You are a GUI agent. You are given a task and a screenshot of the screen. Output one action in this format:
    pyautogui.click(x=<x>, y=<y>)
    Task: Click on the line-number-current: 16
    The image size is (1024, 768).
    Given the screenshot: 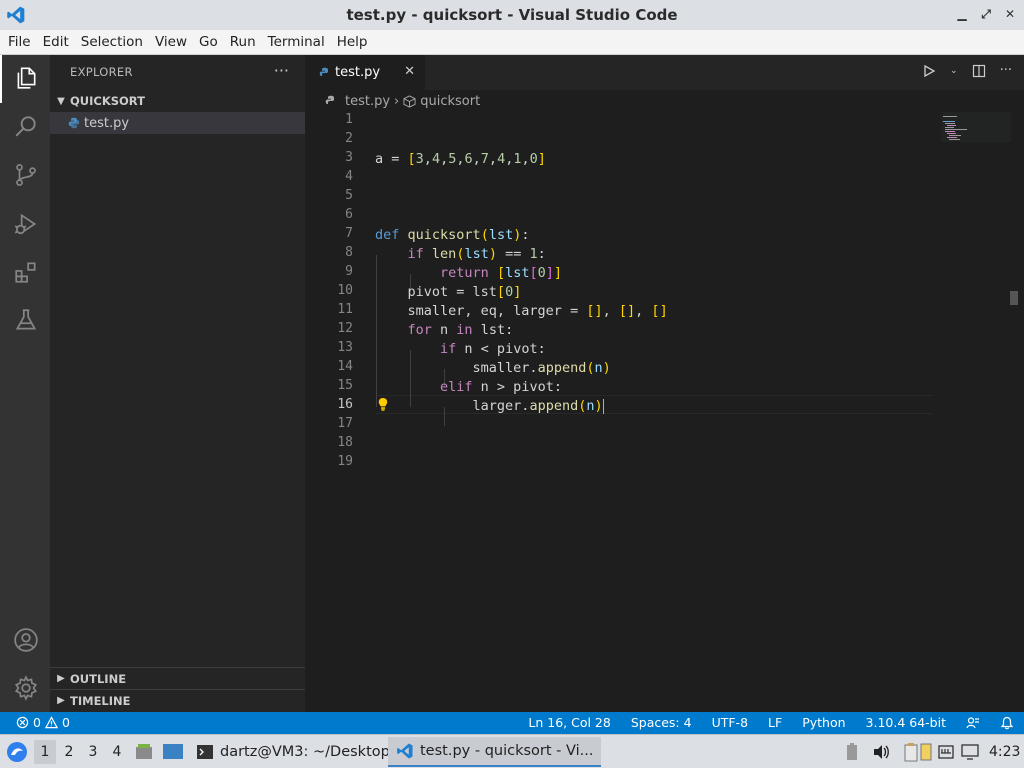 What is the action you would take?
    pyautogui.click(x=345, y=404)
    